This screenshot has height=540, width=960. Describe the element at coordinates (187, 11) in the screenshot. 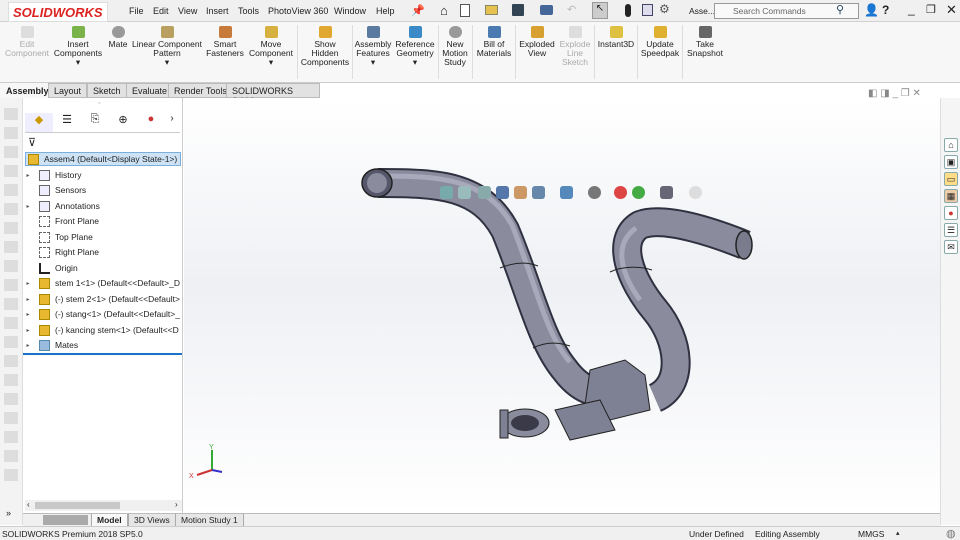

I see `menu-view: View` at that location.